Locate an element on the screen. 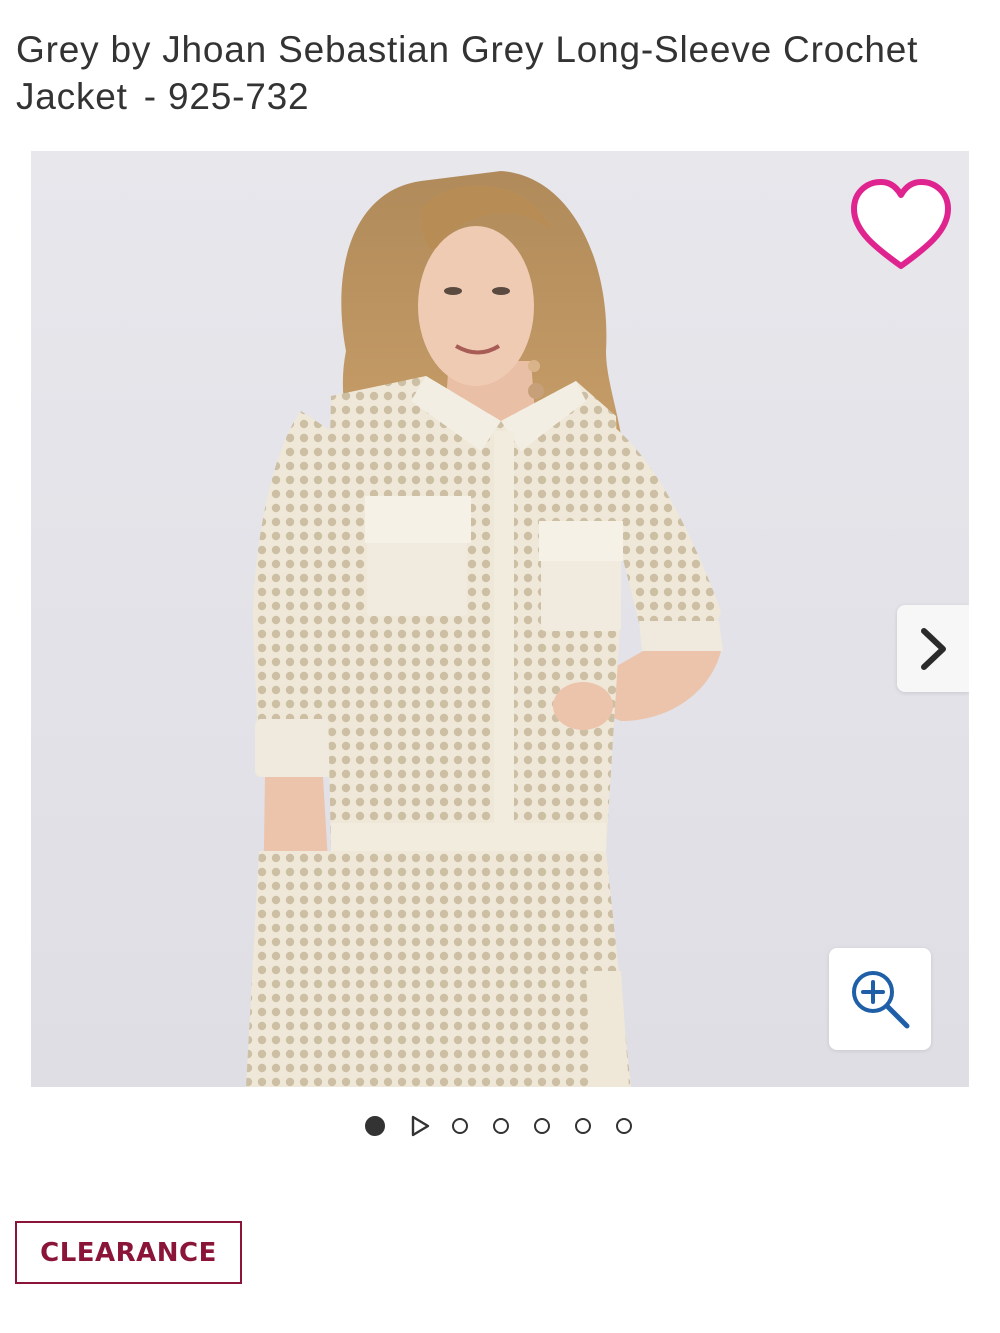 This screenshot has width=1000, height=1333. item-number: - 925-732 is located at coordinates (226, 96).